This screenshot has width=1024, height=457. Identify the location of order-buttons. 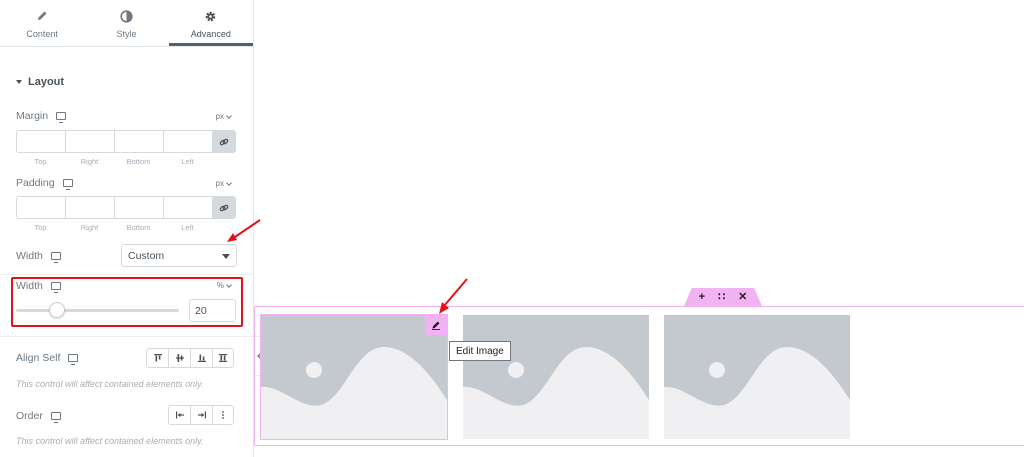
(201, 415).